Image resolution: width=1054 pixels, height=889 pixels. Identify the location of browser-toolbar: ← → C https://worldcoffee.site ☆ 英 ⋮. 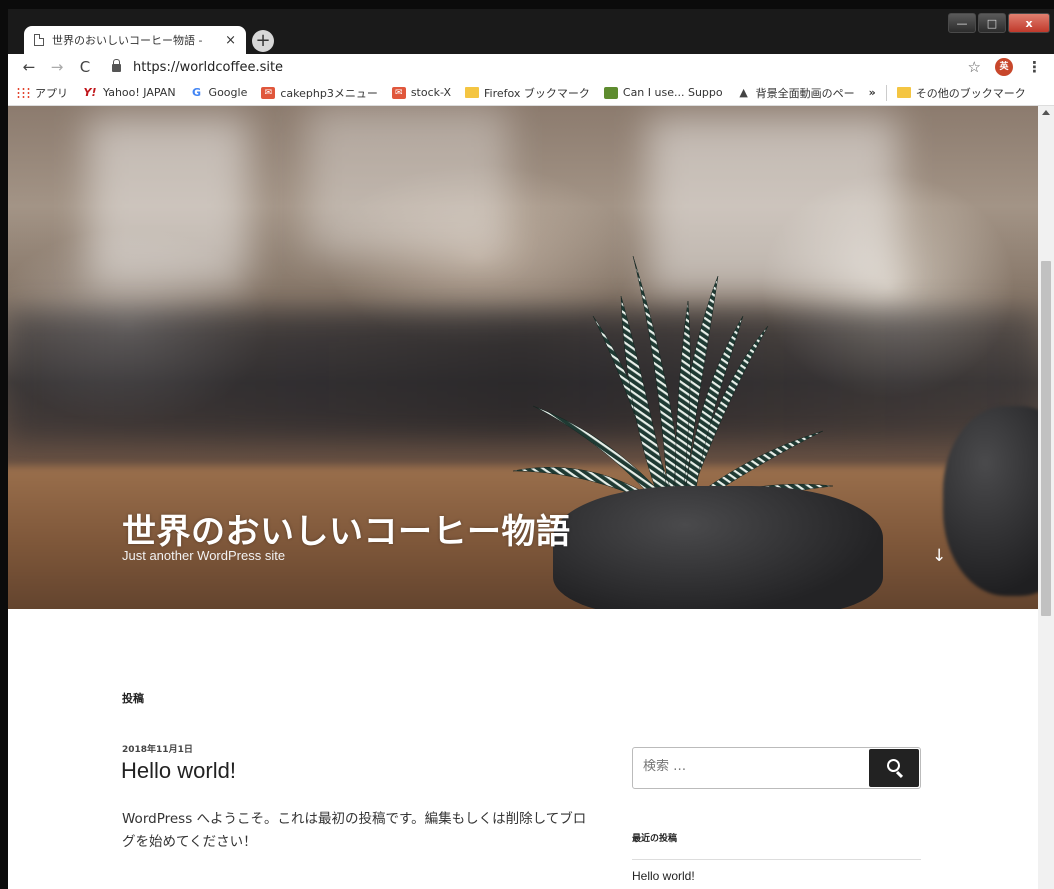
(531, 67).